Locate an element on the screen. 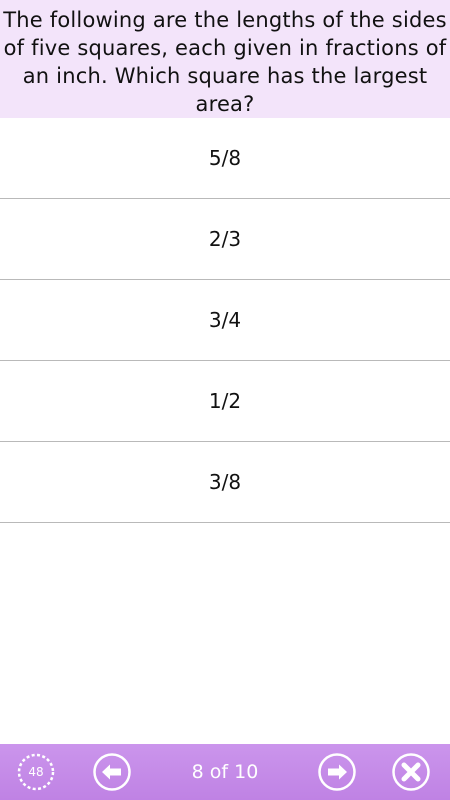  answer-label: 1/2 is located at coordinates (225, 401).